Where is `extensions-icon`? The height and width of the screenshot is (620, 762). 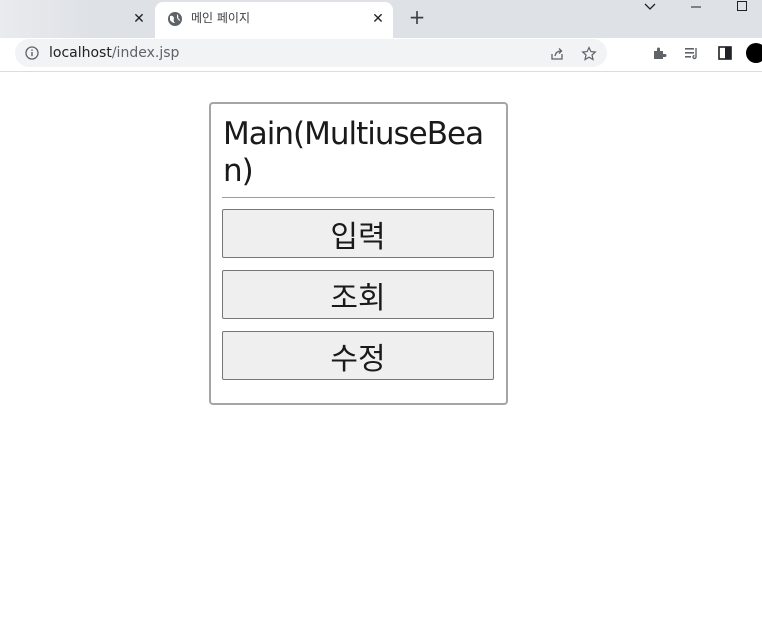
extensions-icon is located at coordinates (660, 53).